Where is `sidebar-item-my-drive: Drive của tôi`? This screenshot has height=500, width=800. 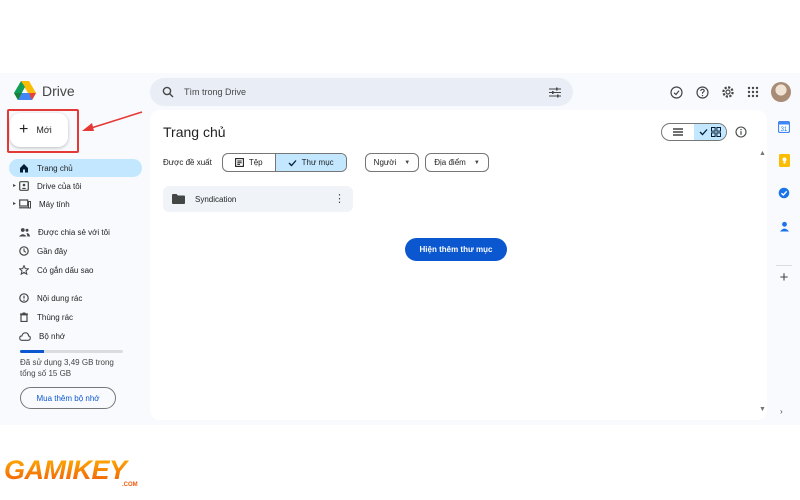
sidebar-item-my-drive: Drive của tôi is located at coordinates (75, 186).